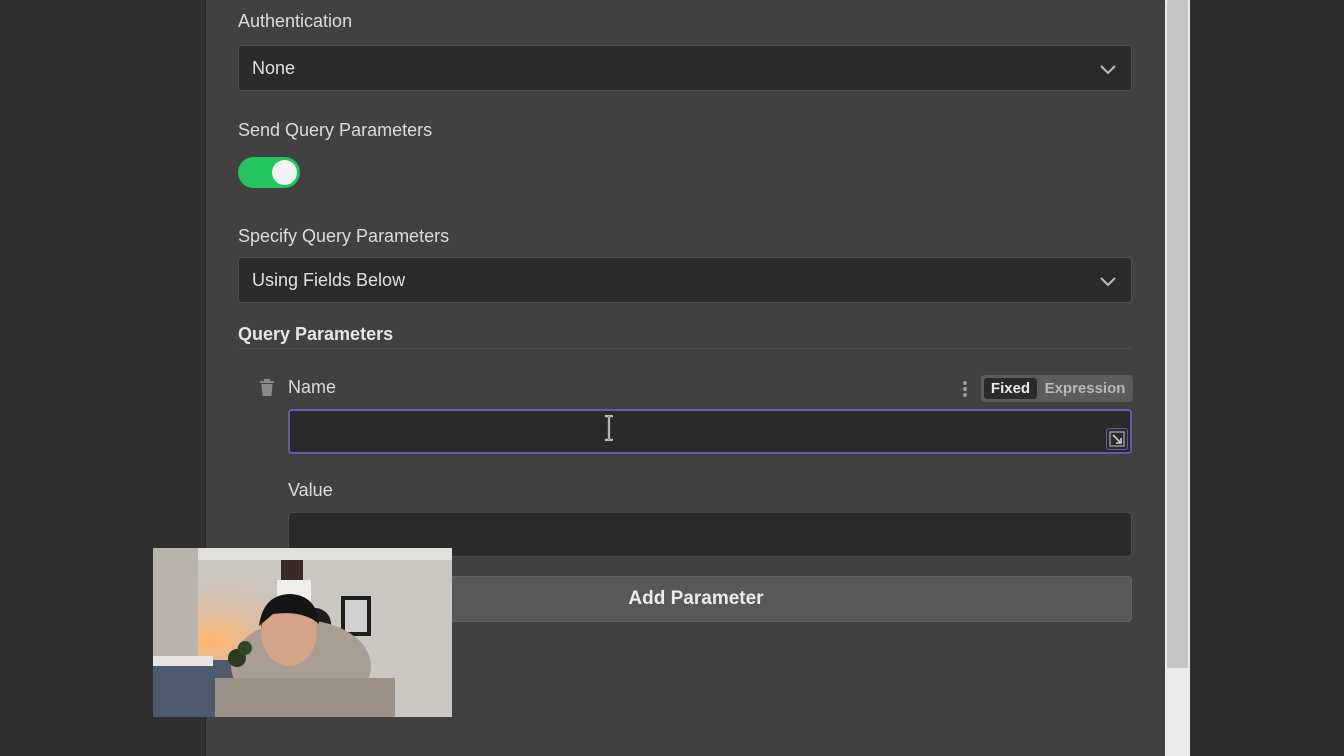 This screenshot has width=1344, height=756. I want to click on parameter-value-label: Value, so click(310, 490).